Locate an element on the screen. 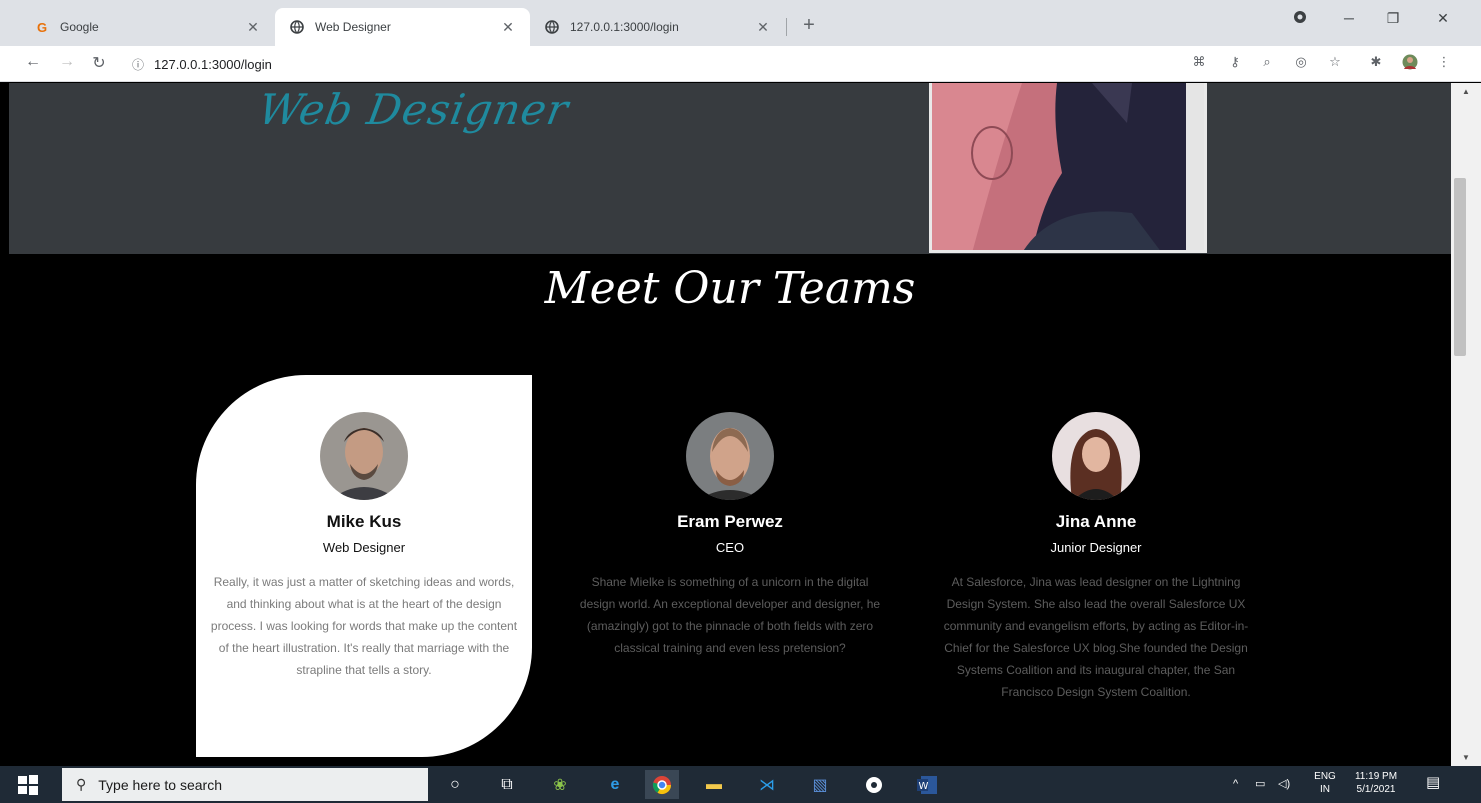  back-icon: ← is located at coordinates (33, 62).